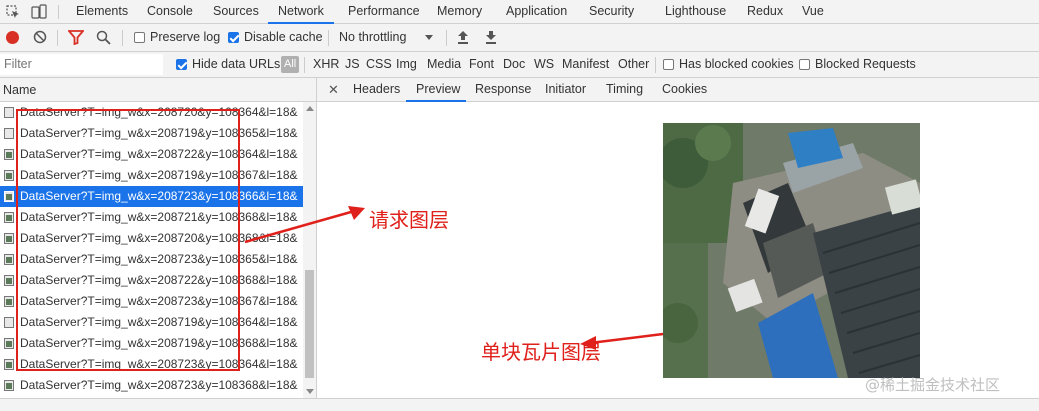 The height and width of the screenshot is (411, 1039). I want to click on tab-cookies: Cookies, so click(684, 89).